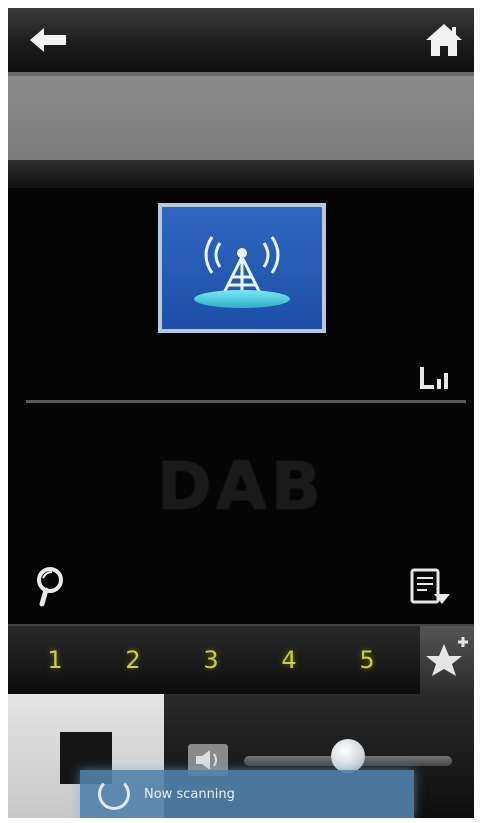 Image resolution: width=484 pixels, height=823 pixels. I want to click on preset-button-4: 4, so click(289, 660).